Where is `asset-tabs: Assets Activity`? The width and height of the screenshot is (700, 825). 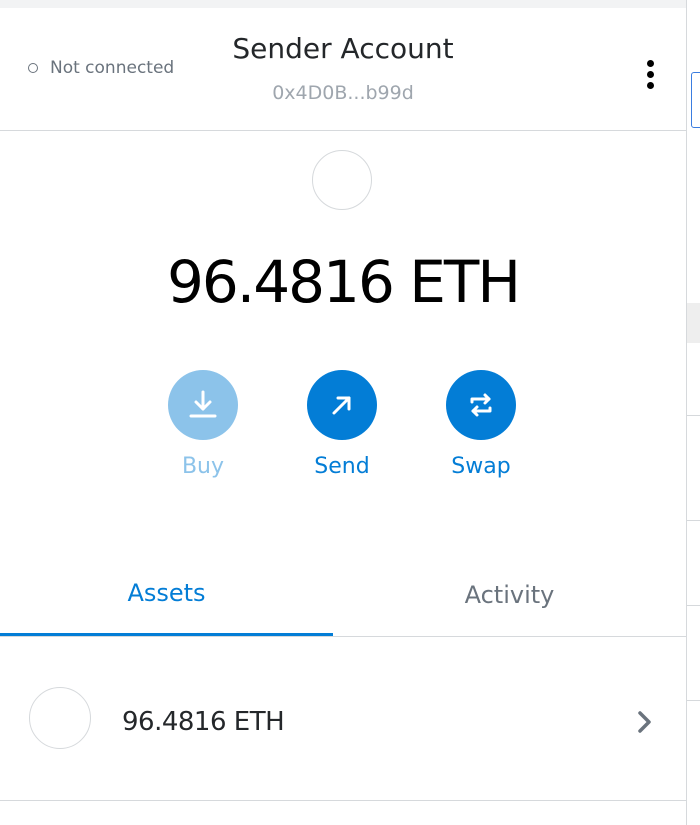
asset-tabs: Assets Activity is located at coordinates (343, 595).